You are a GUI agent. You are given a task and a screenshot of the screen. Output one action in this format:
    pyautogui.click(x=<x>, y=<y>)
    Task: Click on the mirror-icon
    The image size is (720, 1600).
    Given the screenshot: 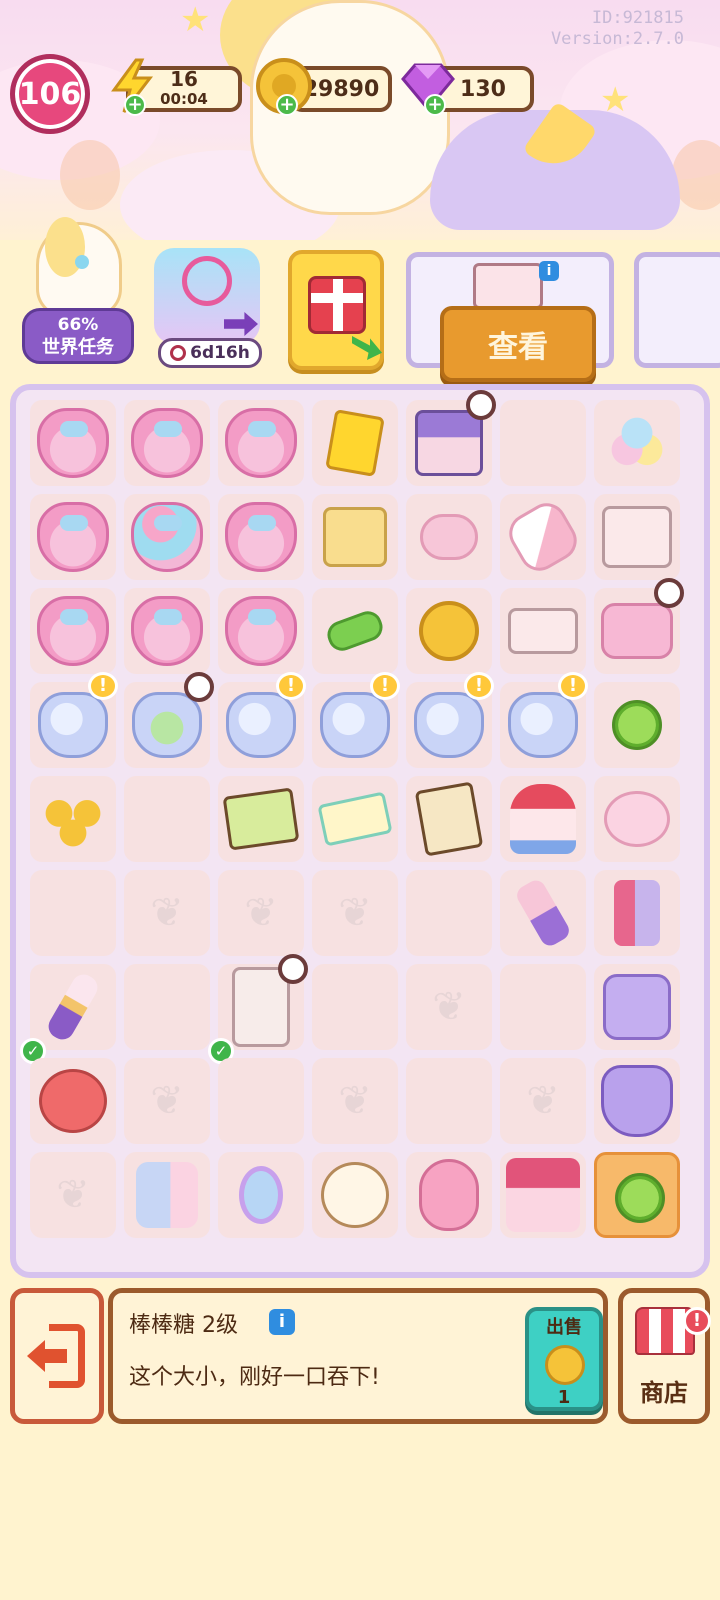 What is the action you would take?
    pyautogui.click(x=261, y=1195)
    